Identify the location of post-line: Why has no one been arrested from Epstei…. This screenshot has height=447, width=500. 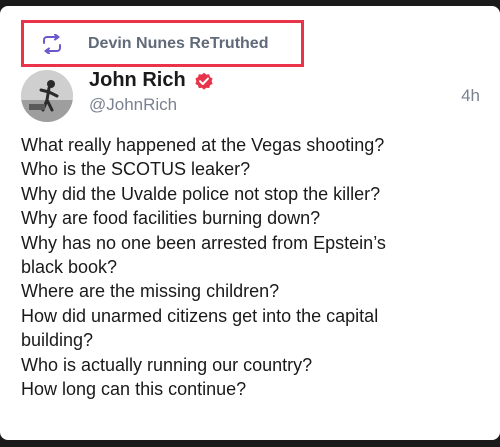
(203, 242).